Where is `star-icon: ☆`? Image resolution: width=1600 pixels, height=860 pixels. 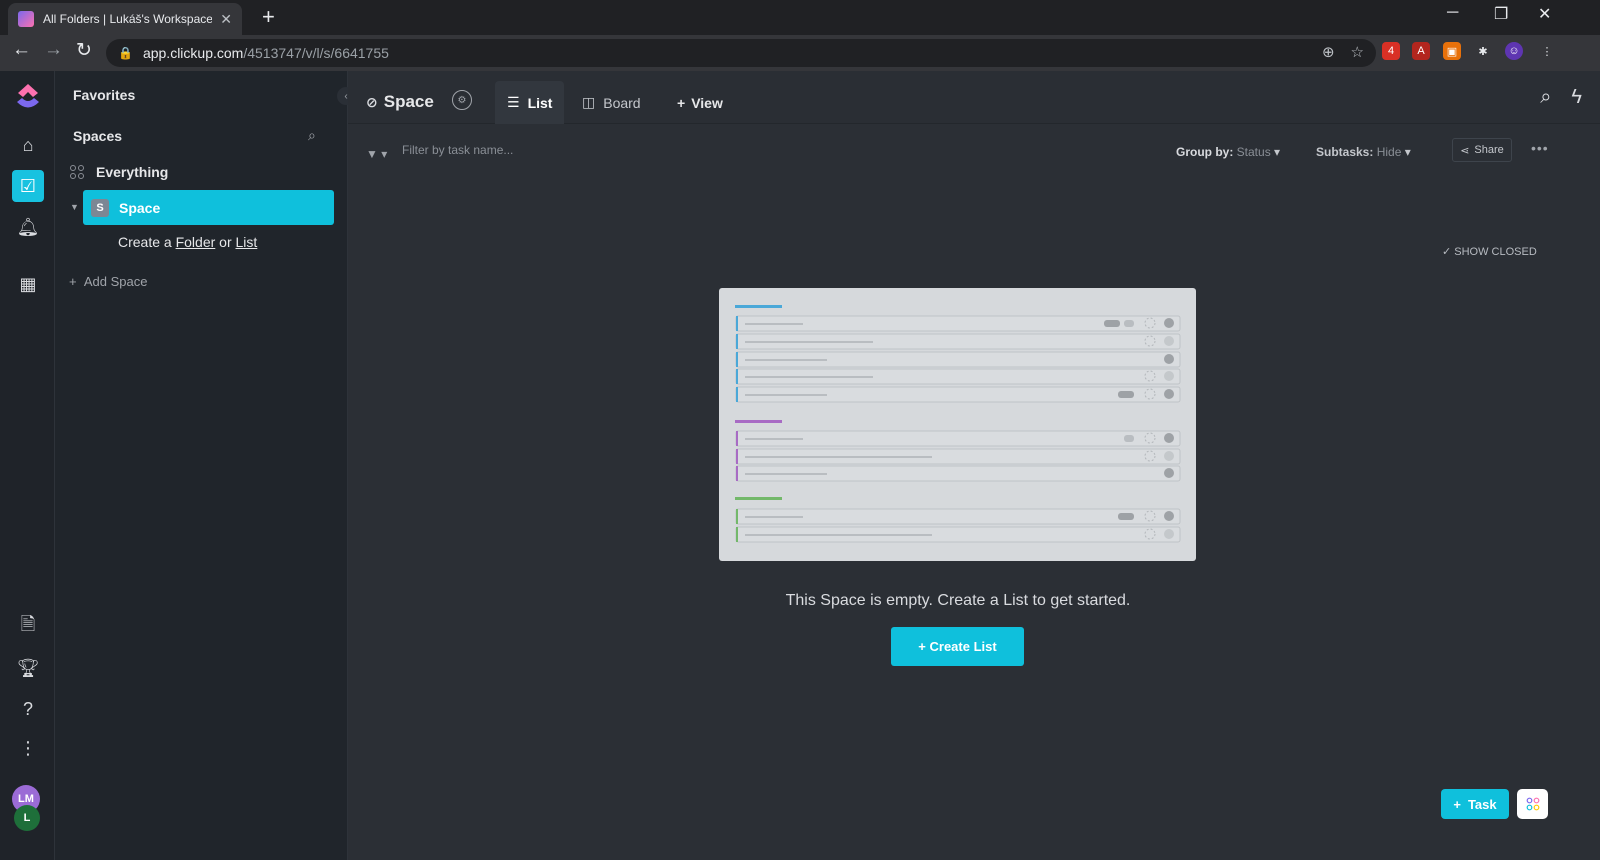
star-icon: ☆ is located at coordinates (1357, 52).